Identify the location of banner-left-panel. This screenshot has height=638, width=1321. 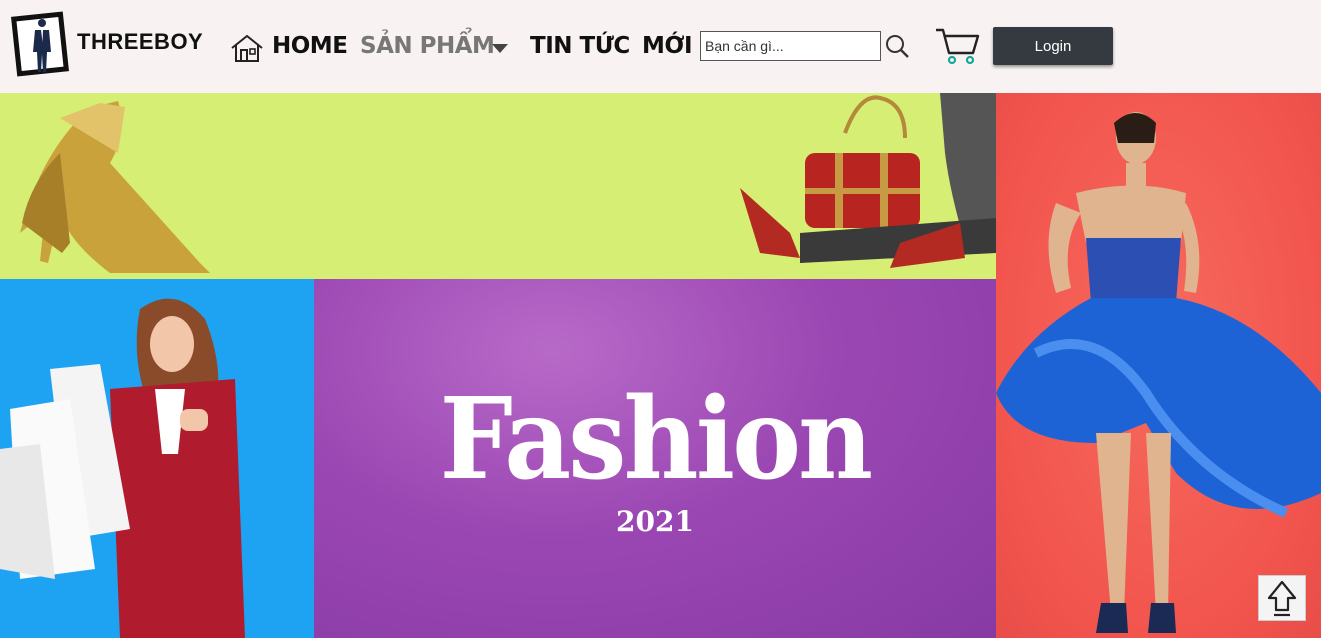
(157, 458).